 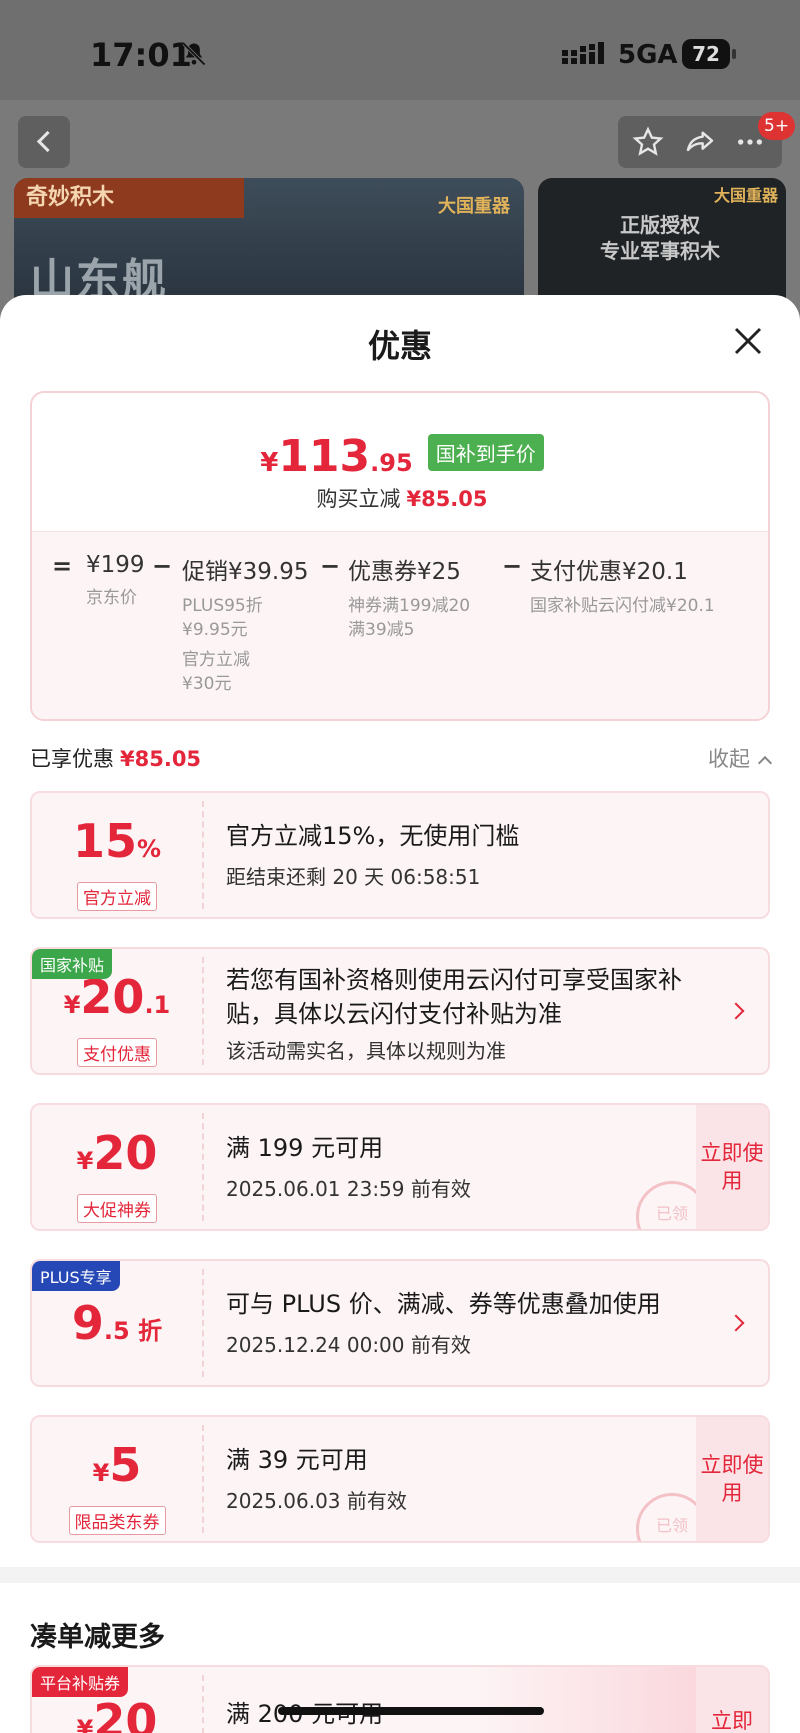 What do you see at coordinates (400, 1699) in the screenshot?
I see `coupon-platform-subsidy: 平台补贴券 ¥20 满 200 元可用 立即` at bounding box center [400, 1699].